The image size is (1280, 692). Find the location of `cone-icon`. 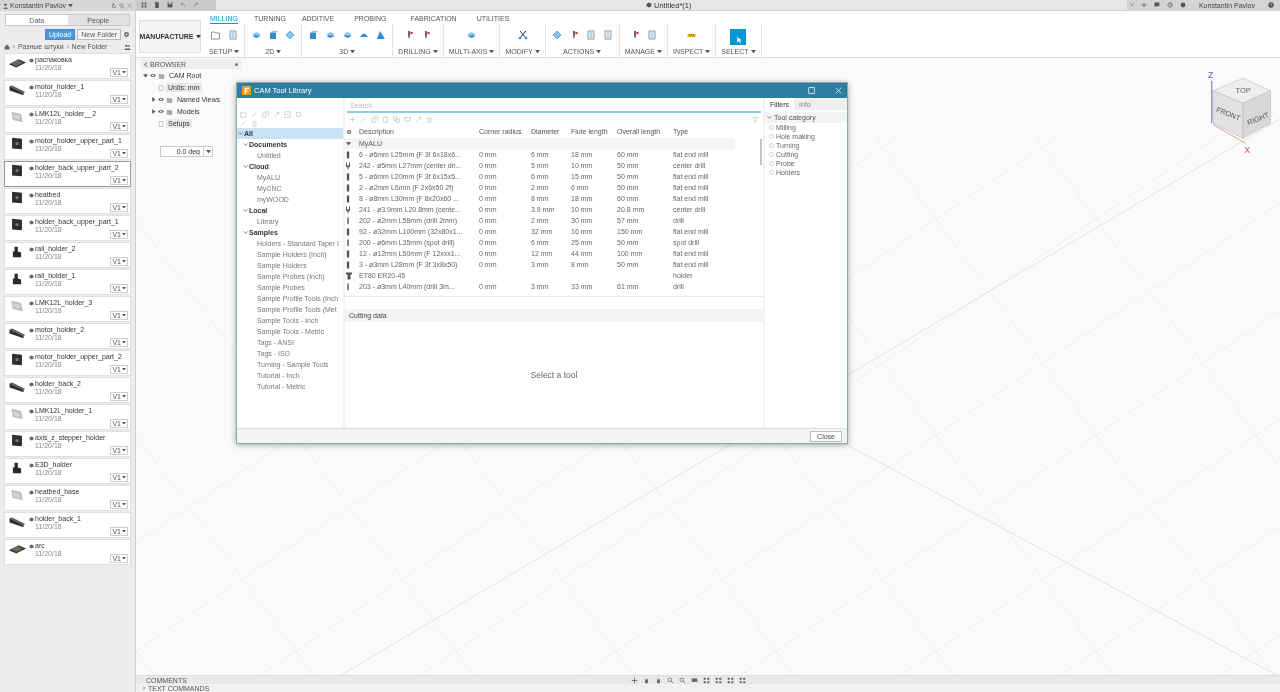

cone-icon is located at coordinates (381, 35).